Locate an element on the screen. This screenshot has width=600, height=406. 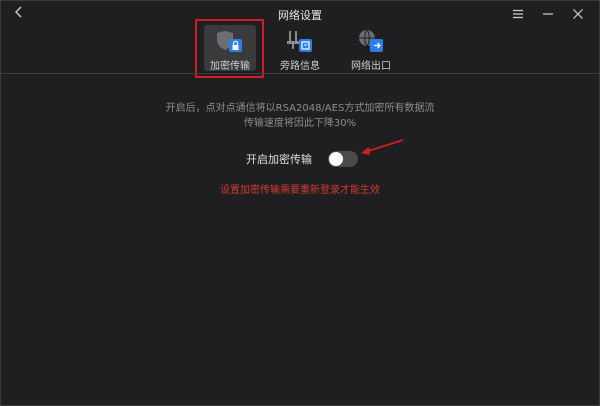
network-exit-icon is located at coordinates (371, 41).